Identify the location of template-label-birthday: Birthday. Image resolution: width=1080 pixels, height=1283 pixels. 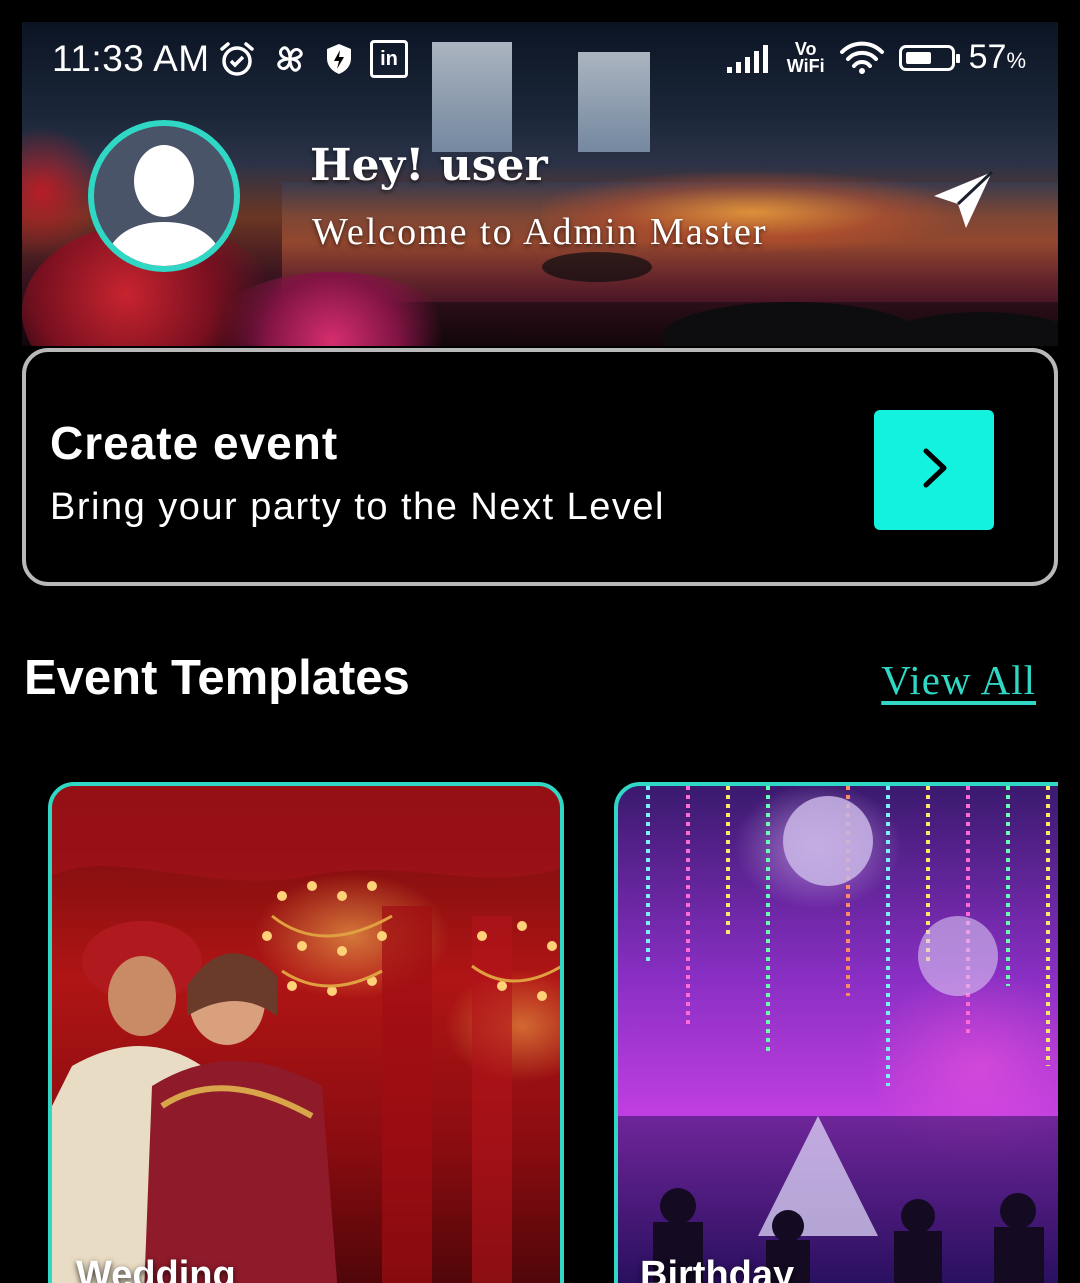
(717, 1268).